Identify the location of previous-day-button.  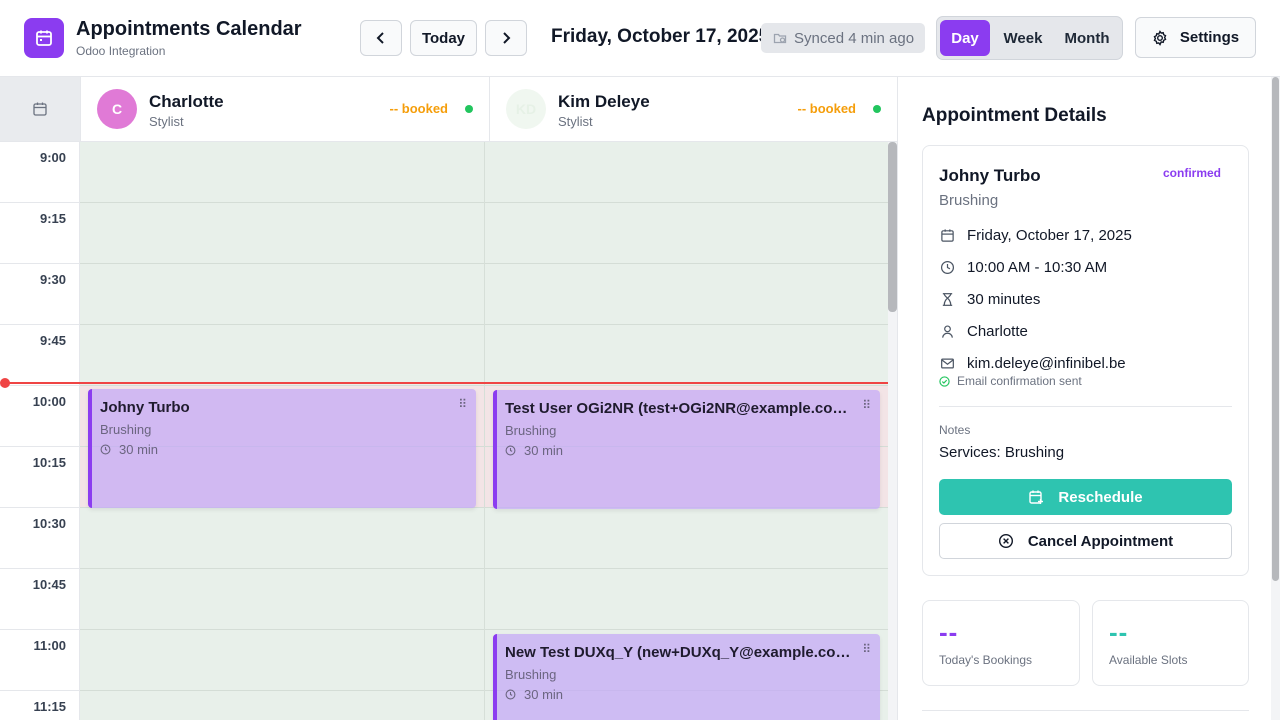
(381, 38).